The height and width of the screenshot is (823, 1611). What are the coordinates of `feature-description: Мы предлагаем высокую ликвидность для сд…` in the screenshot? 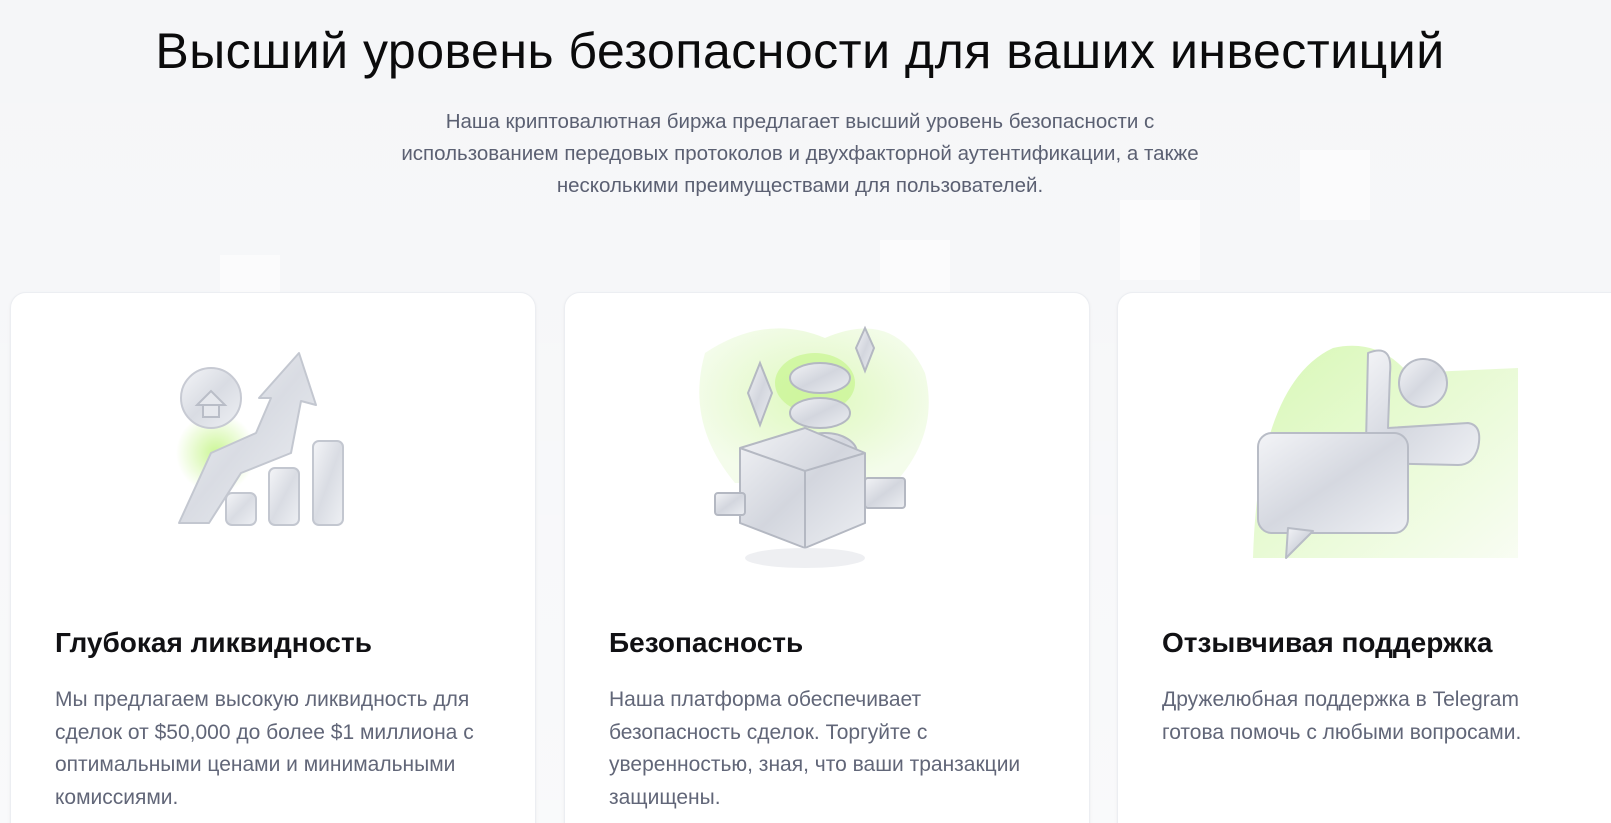 It's located at (264, 748).